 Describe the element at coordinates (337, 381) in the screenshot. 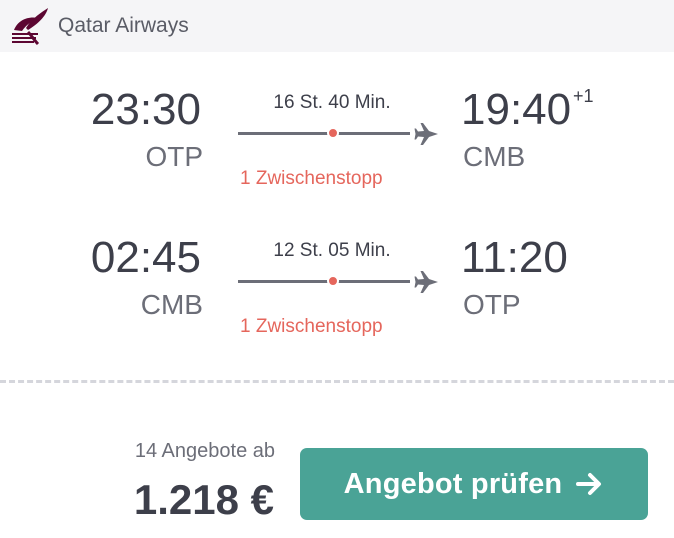

I see `dashed-divider` at that location.